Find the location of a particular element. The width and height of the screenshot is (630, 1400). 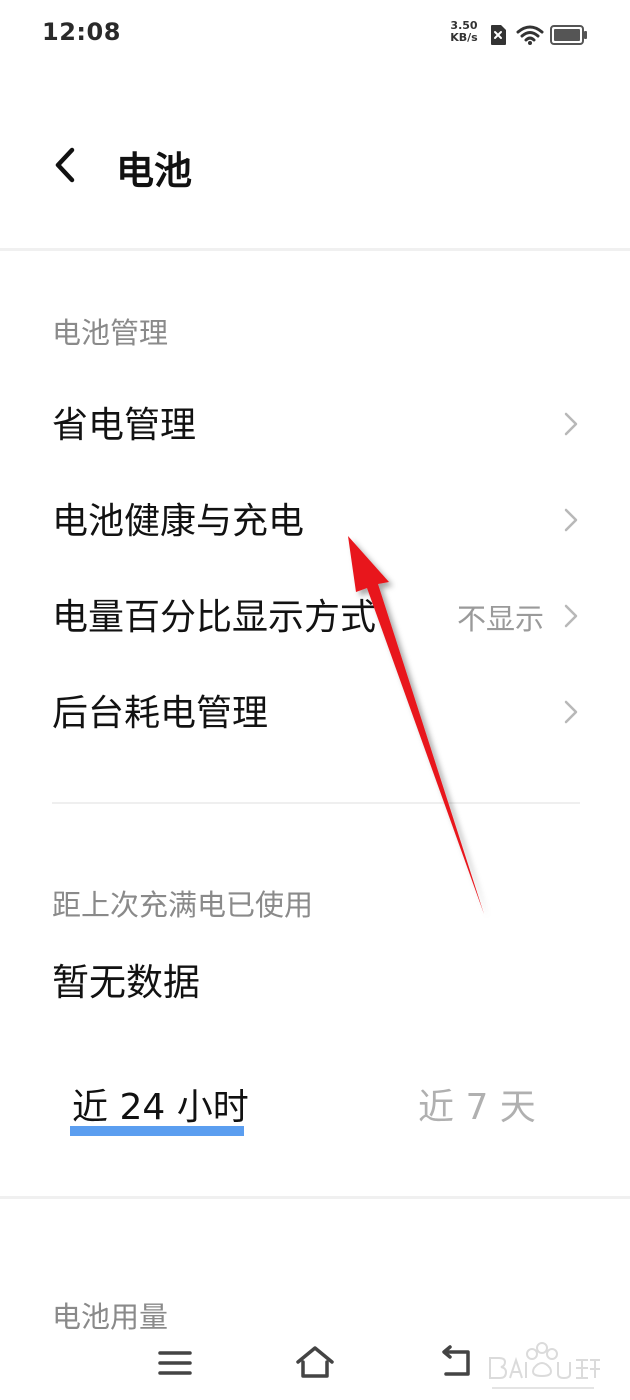

page-title: 电池 is located at coordinates (154, 171).